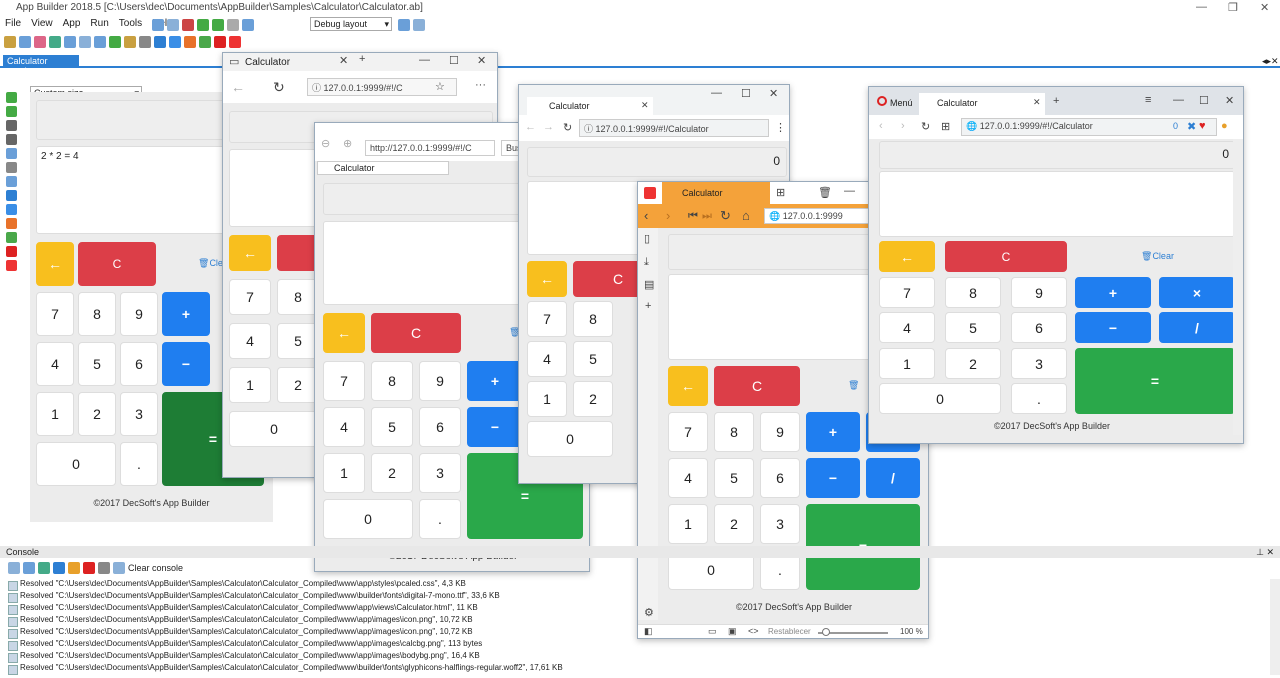  Describe the element at coordinates (186, 364) in the screenshot. I see `minus-button: −` at that location.